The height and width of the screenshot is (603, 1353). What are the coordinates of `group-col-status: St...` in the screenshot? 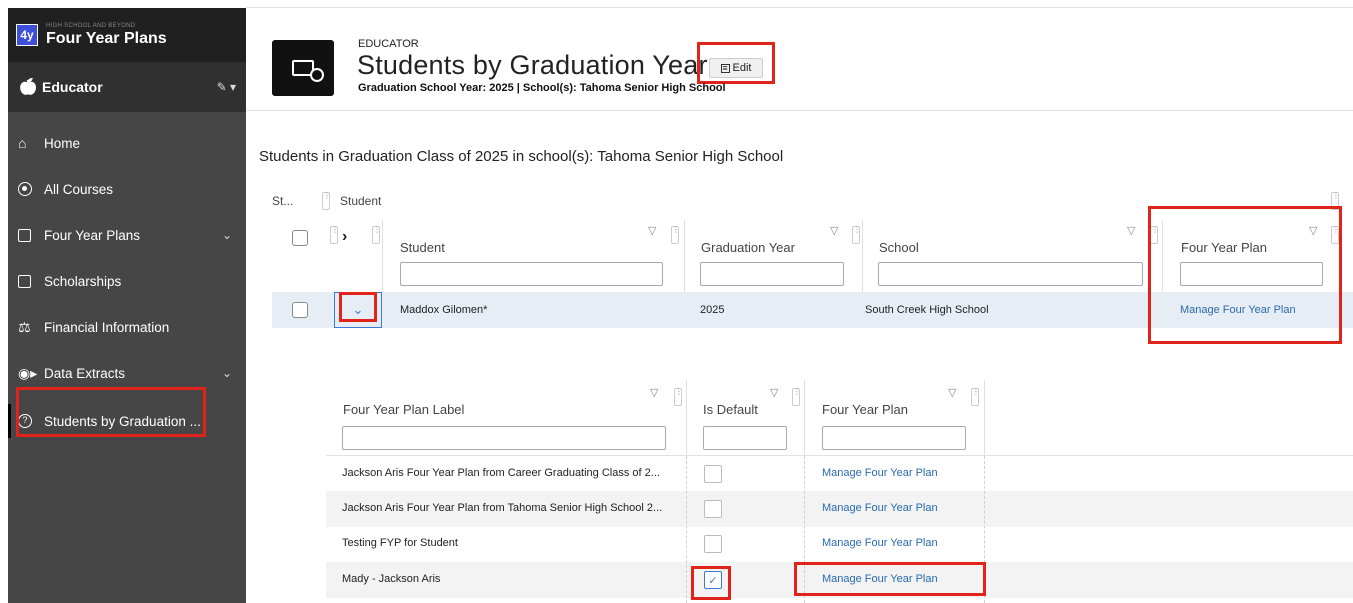 It's located at (283, 201).